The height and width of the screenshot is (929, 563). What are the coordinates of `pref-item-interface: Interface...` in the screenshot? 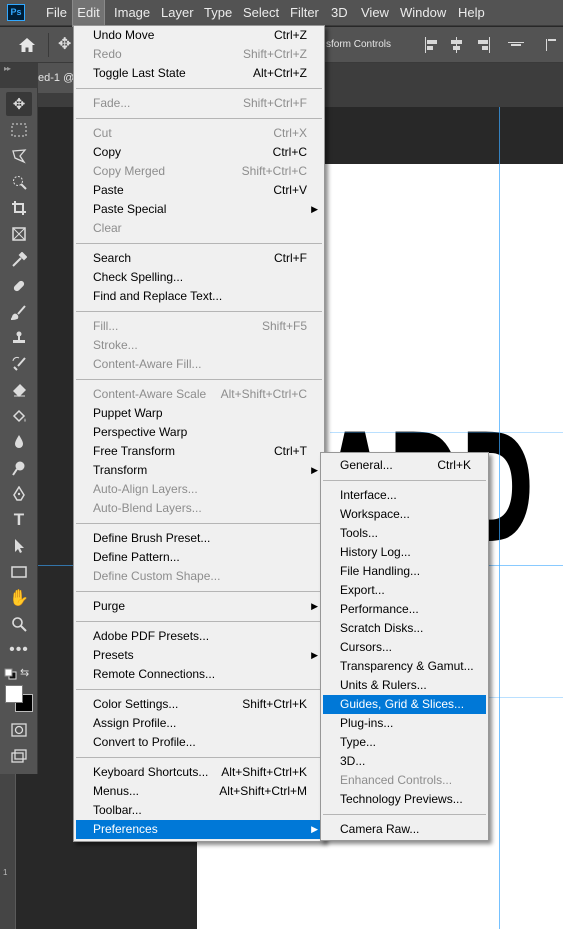 It's located at (404, 495).